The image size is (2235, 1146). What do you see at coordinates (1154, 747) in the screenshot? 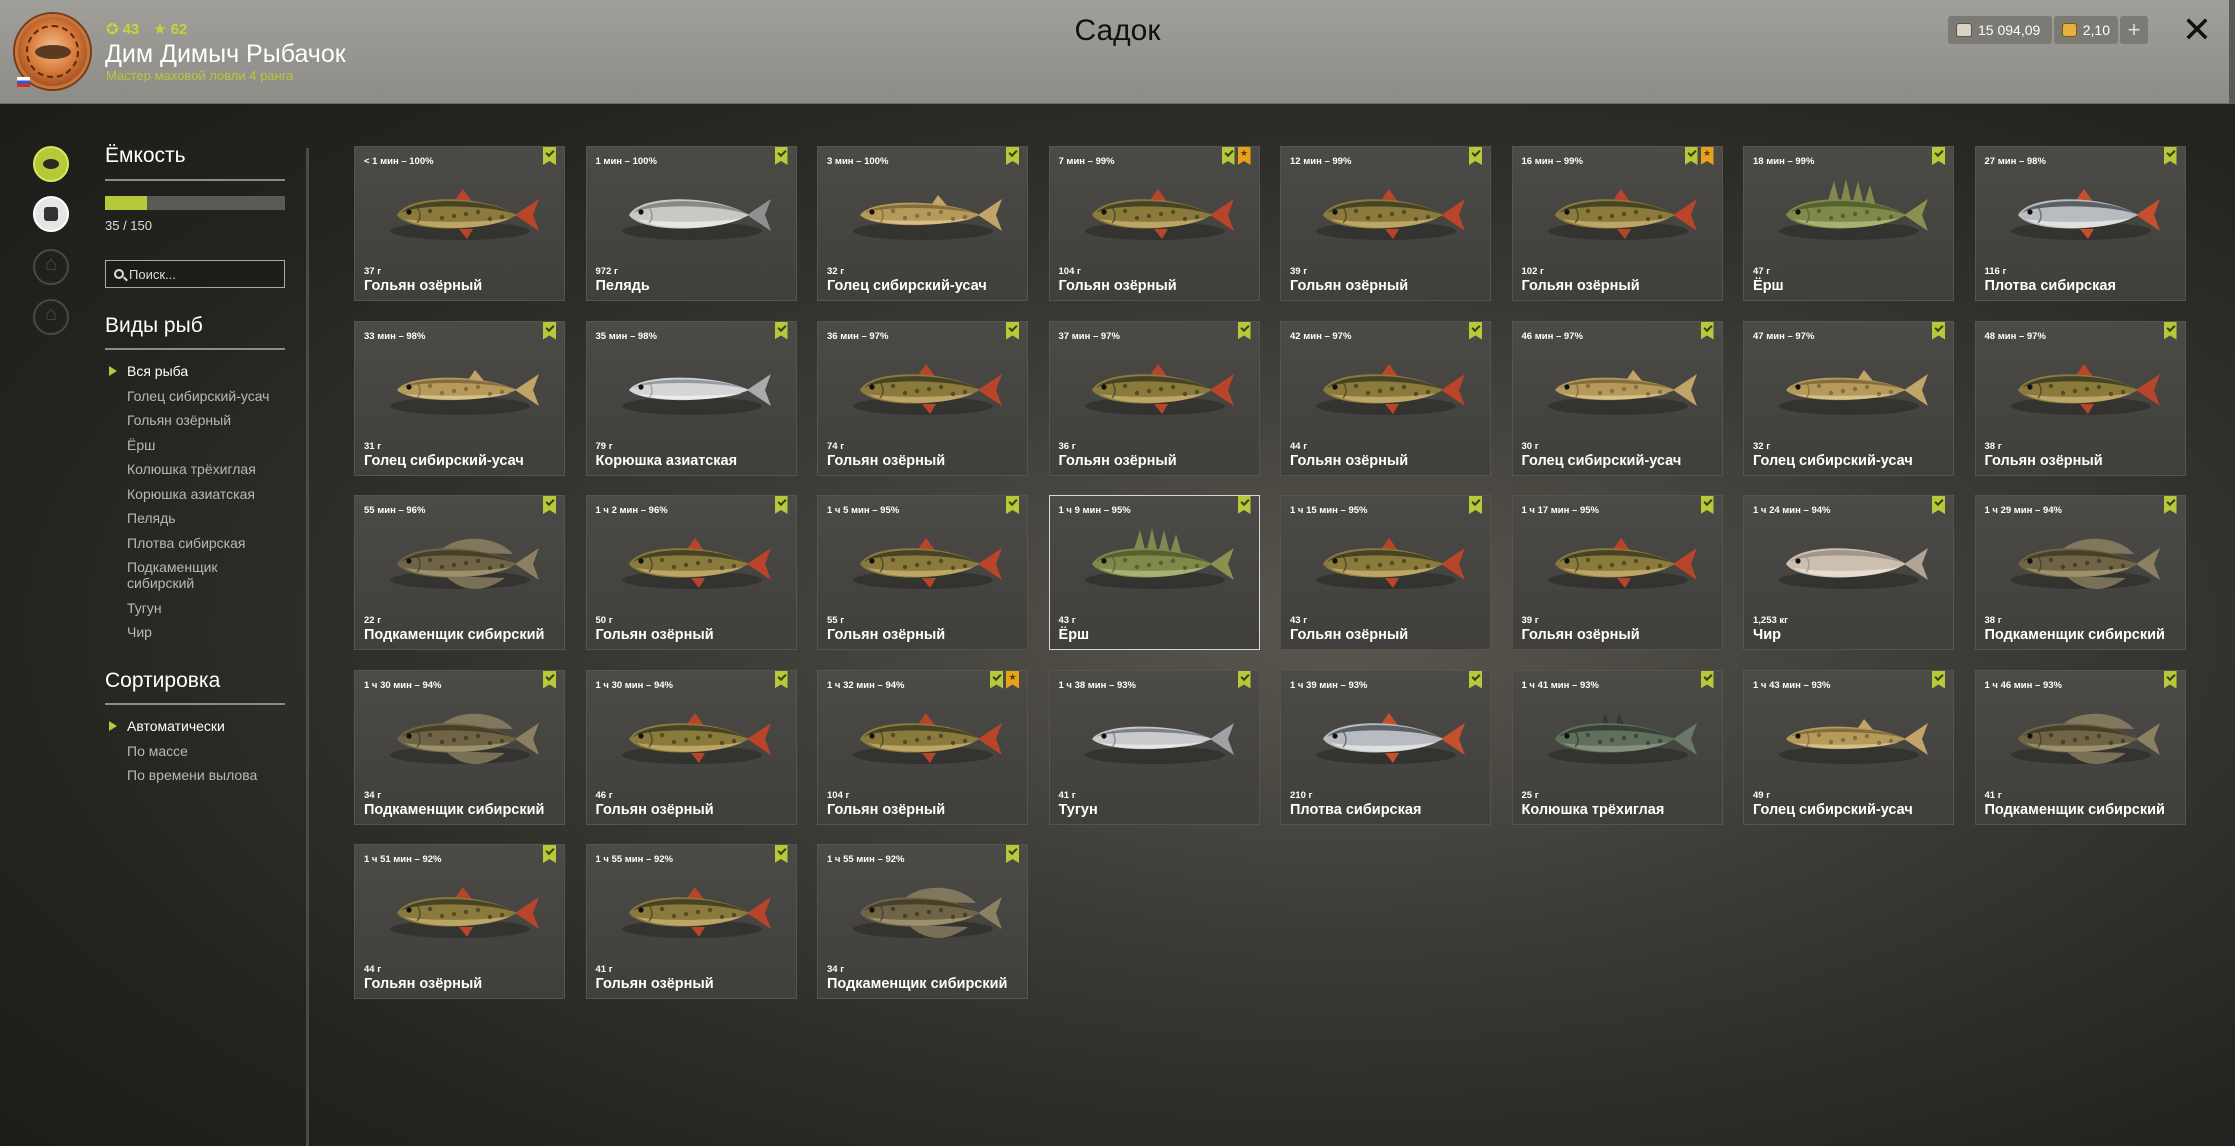
I see `fish-card: 1 ч 38 мин – 93% 41 г Тугун` at bounding box center [1154, 747].